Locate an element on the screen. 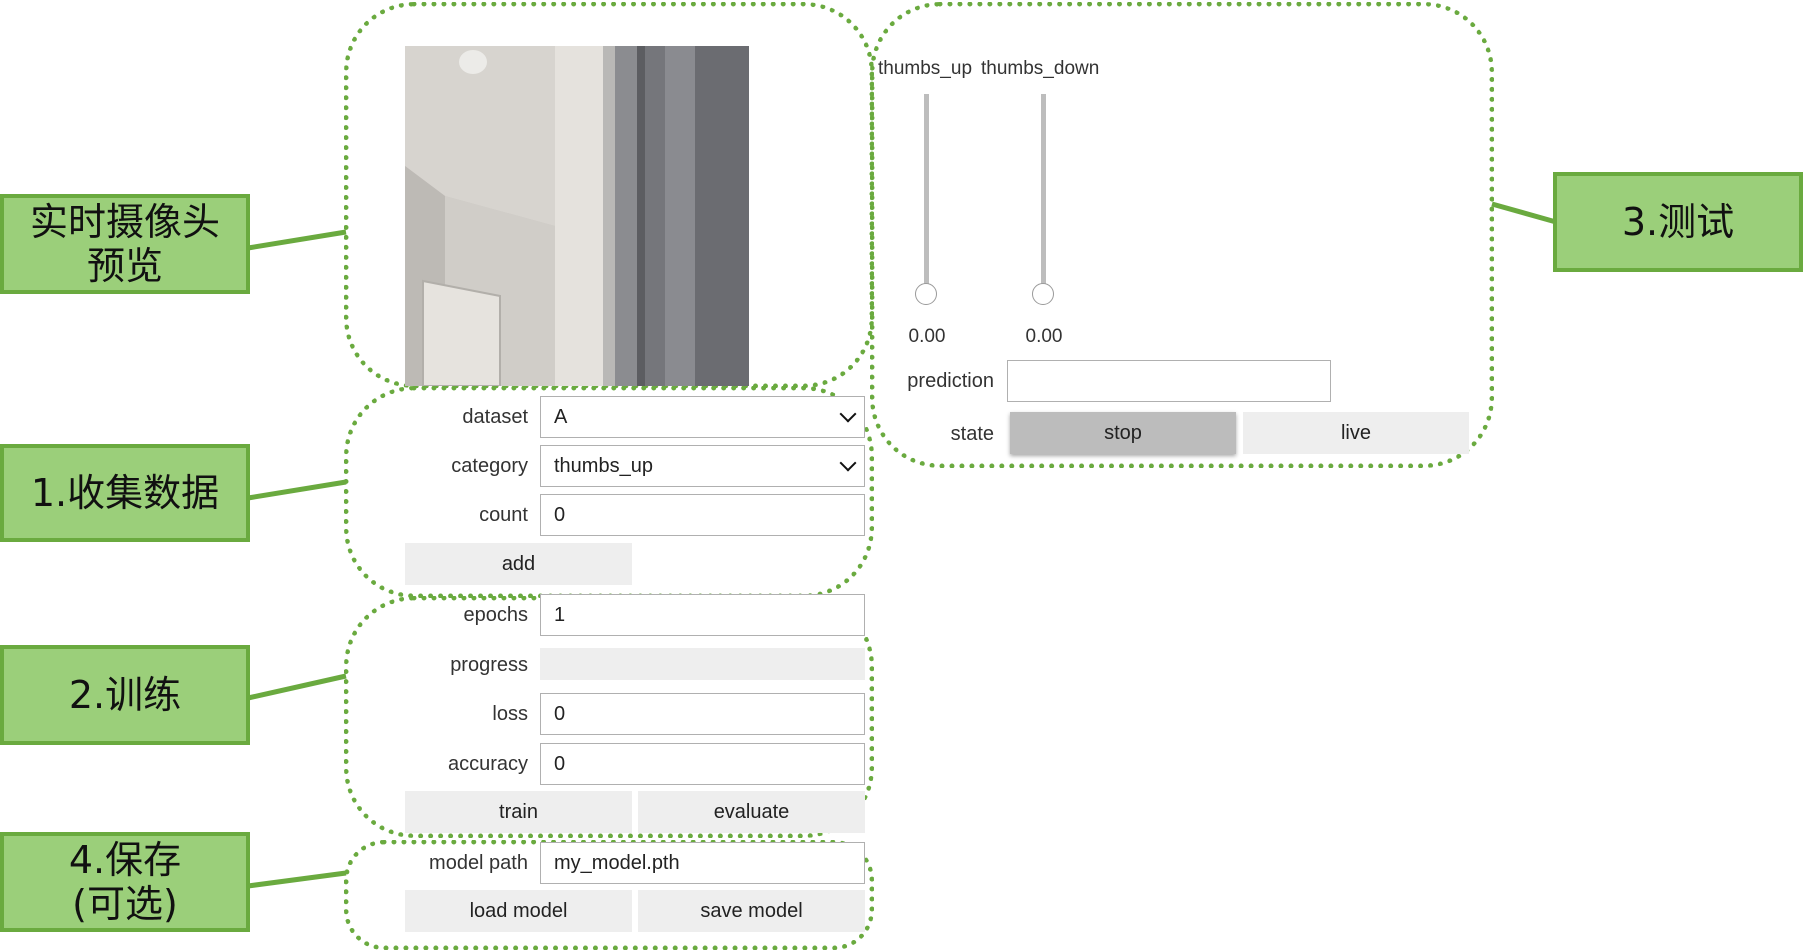 The width and height of the screenshot is (1803, 951). callout-camera-line1: 实时摄像头 is located at coordinates (124, 222).